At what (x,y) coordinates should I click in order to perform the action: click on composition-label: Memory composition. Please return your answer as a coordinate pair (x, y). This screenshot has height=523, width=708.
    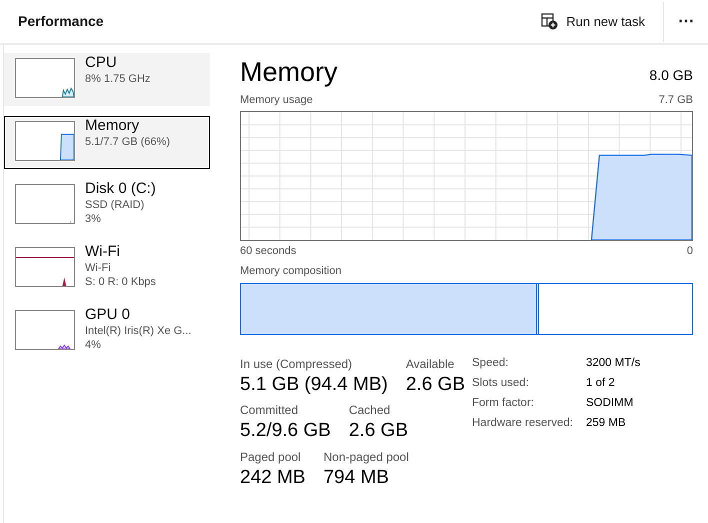
    Looking at the image, I should click on (291, 271).